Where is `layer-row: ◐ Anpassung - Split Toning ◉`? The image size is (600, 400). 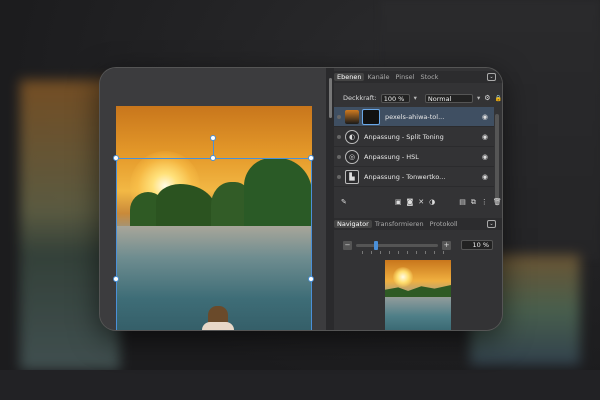 layer-row: ◐ Anpassung - Split Toning ◉ is located at coordinates (414, 137).